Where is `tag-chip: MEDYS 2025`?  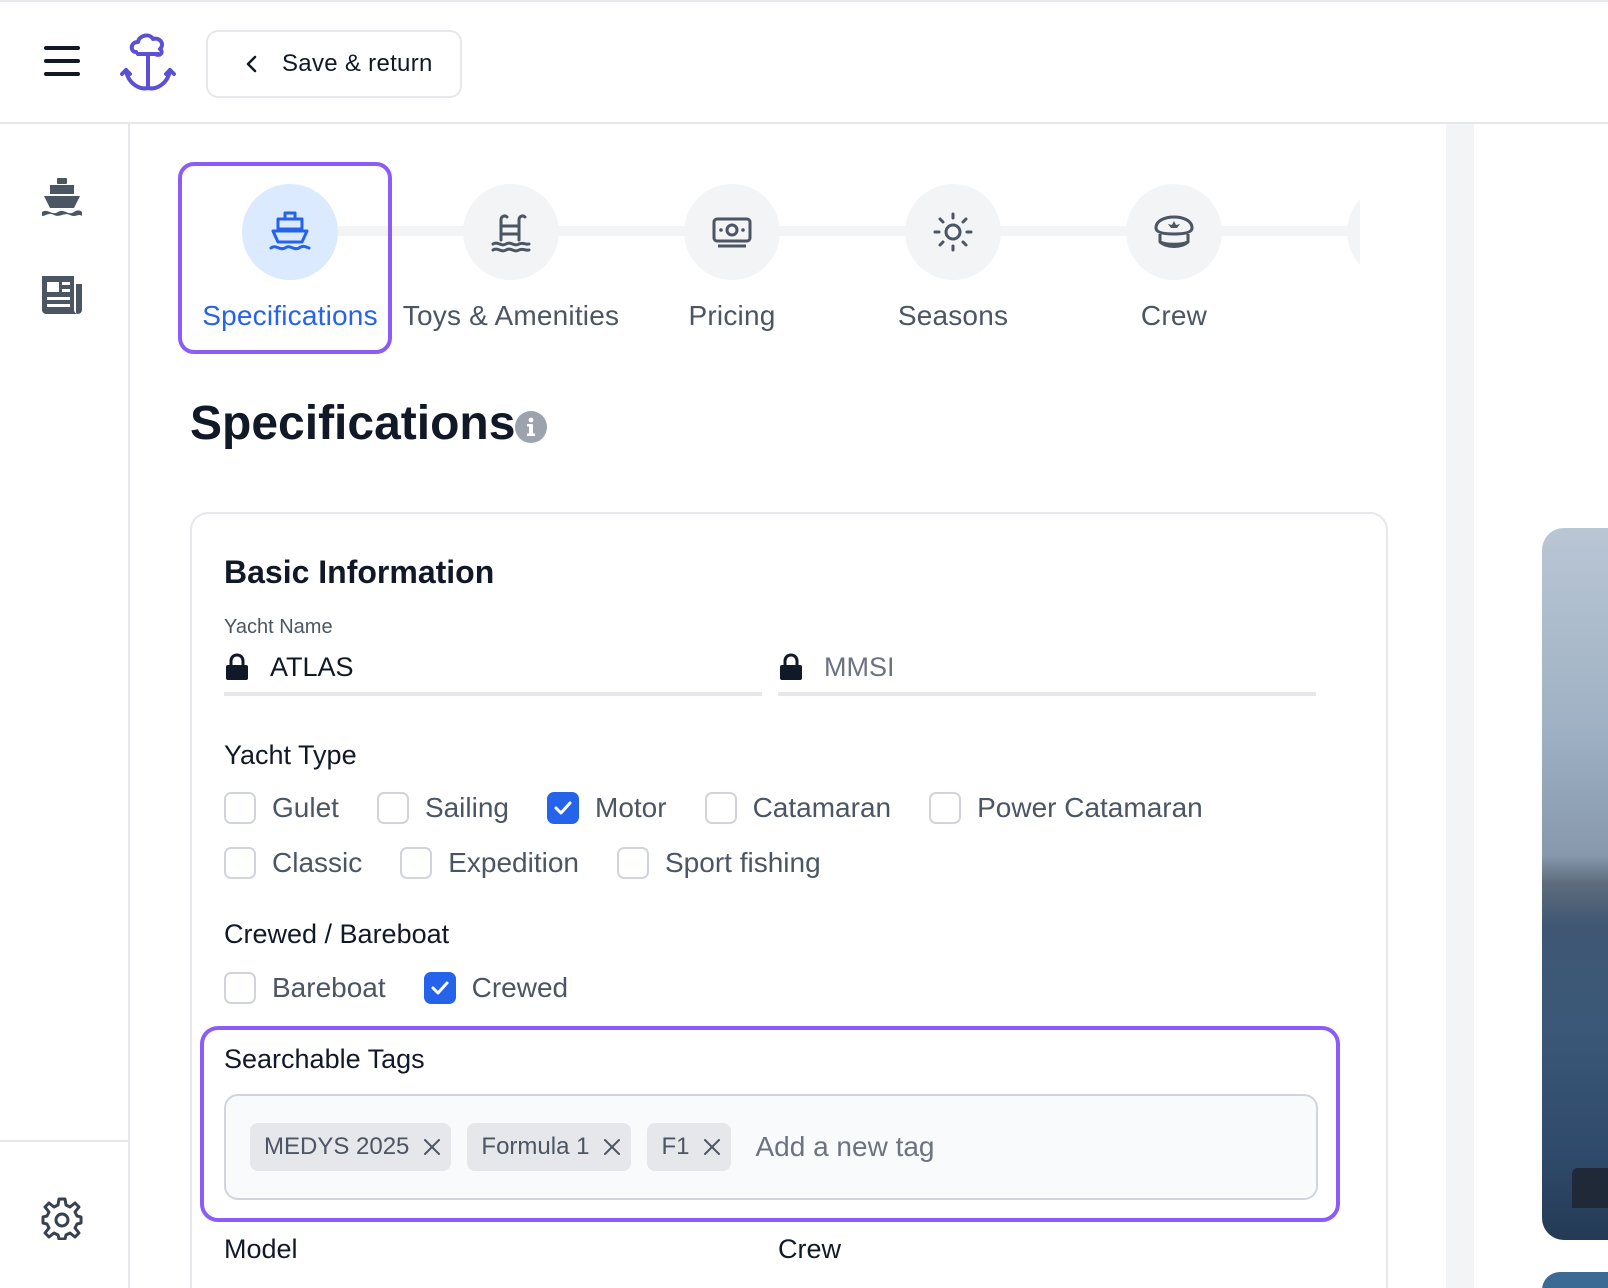 tag-chip: MEDYS 2025 is located at coordinates (351, 1147).